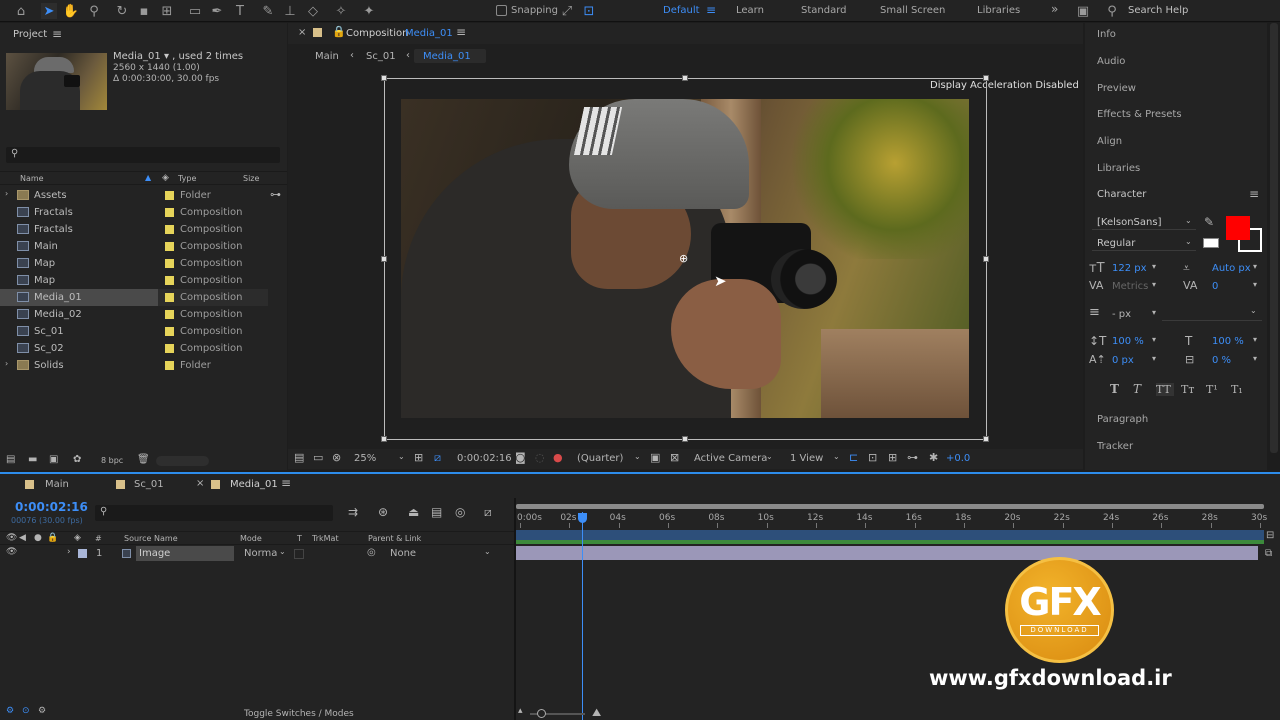 This screenshot has width=1280, height=720. I want to click on playhead-line, so click(583, 616).